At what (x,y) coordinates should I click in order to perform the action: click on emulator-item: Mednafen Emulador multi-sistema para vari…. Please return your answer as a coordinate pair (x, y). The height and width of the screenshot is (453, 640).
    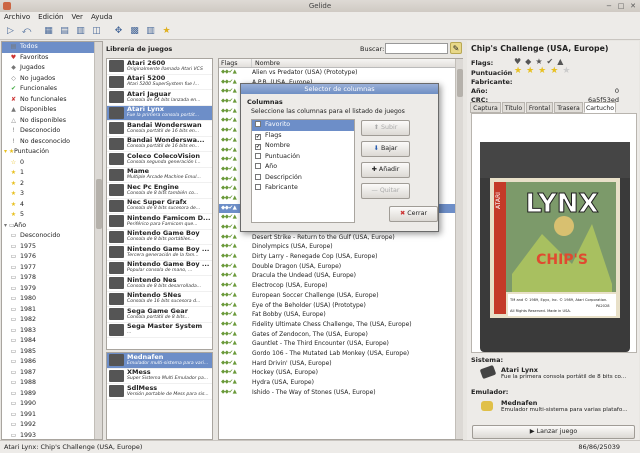
    Looking at the image, I should click on (159, 361).